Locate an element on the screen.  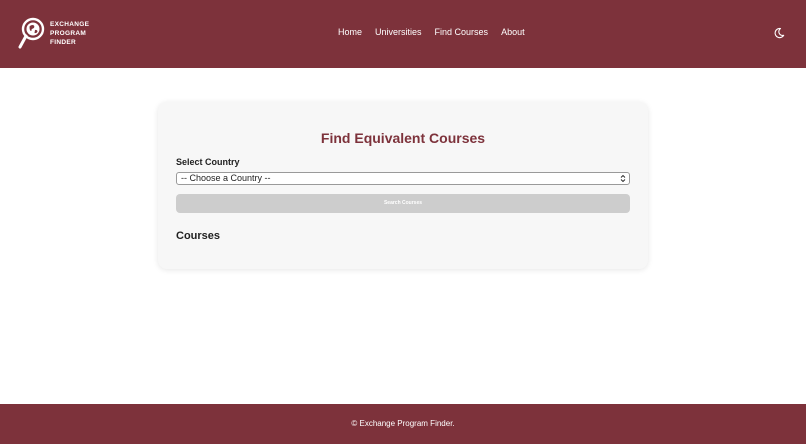
nav-home: Home is located at coordinates (350, 32).